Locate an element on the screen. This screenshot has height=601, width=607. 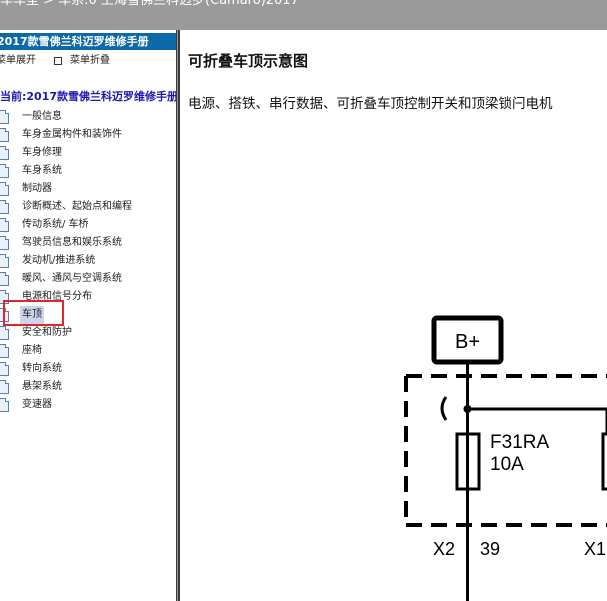
window-title: 车车型 > 车系:0 上海雪佛兰科迈罗(Camaro)2017 is located at coordinates (149, 4).